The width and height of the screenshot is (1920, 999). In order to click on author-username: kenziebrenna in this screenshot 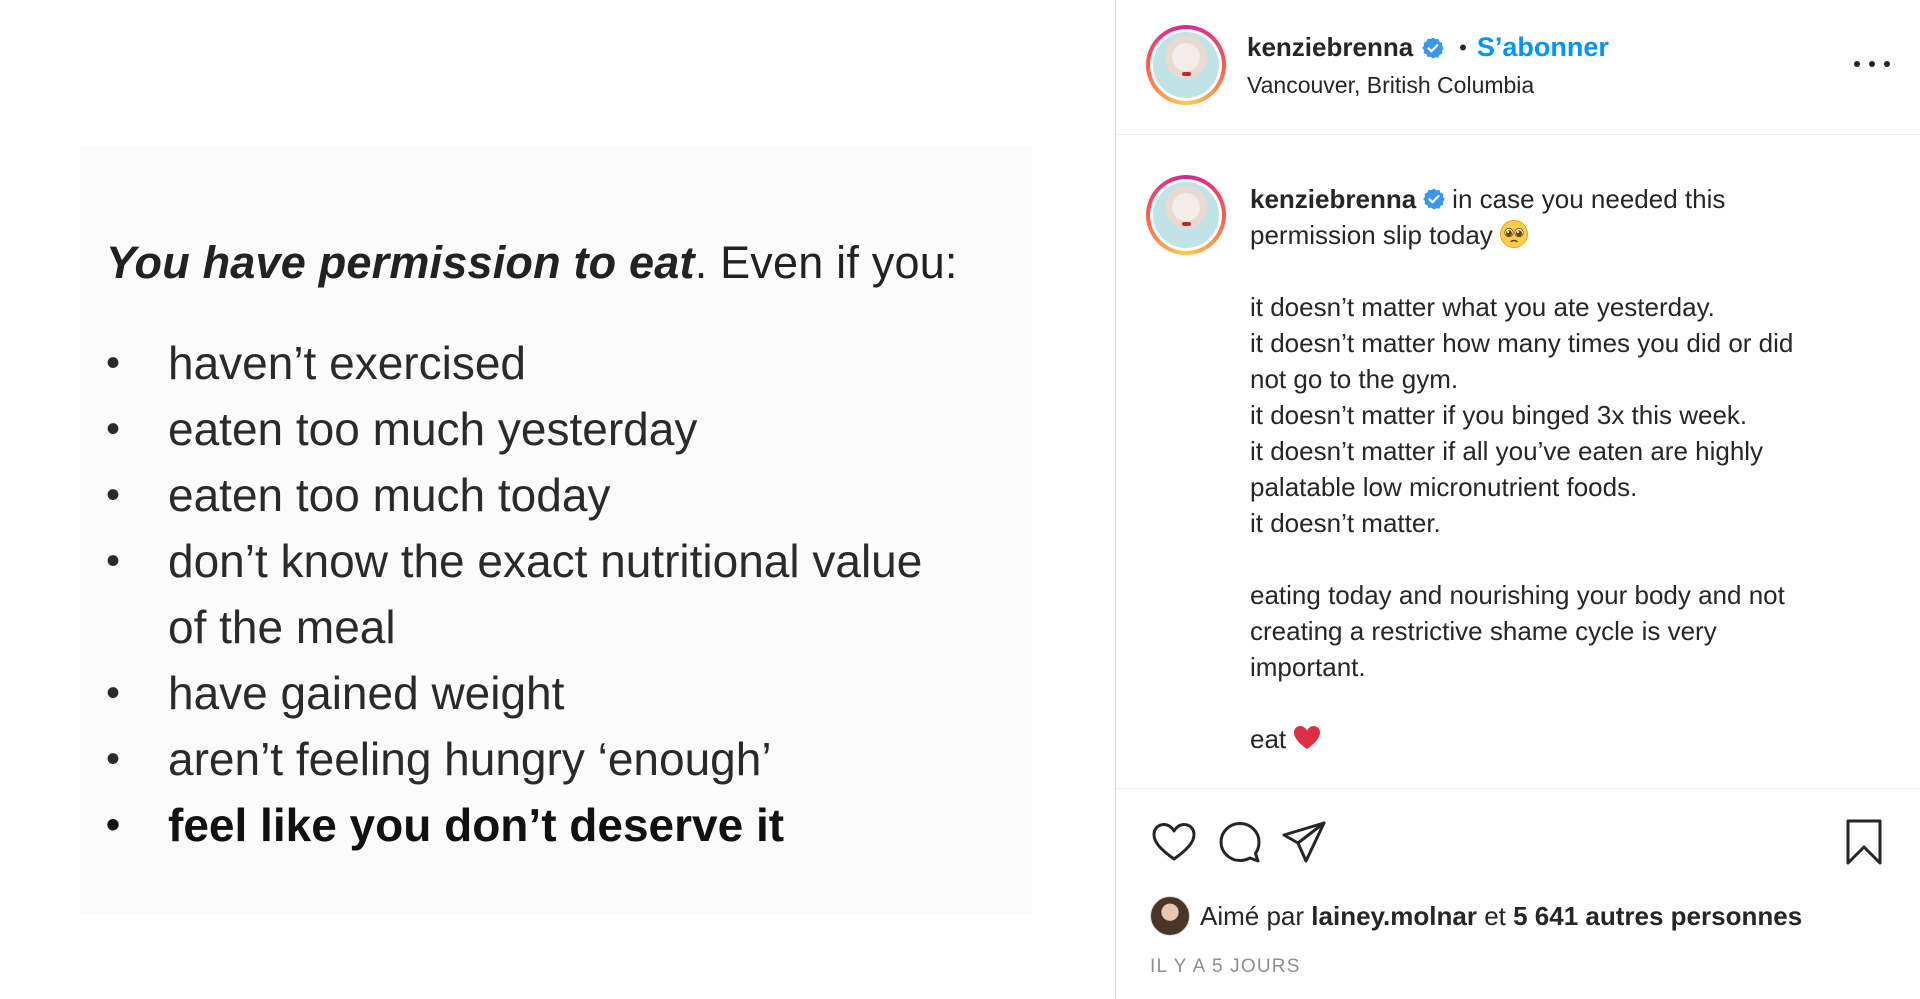, I will do `click(1330, 47)`.